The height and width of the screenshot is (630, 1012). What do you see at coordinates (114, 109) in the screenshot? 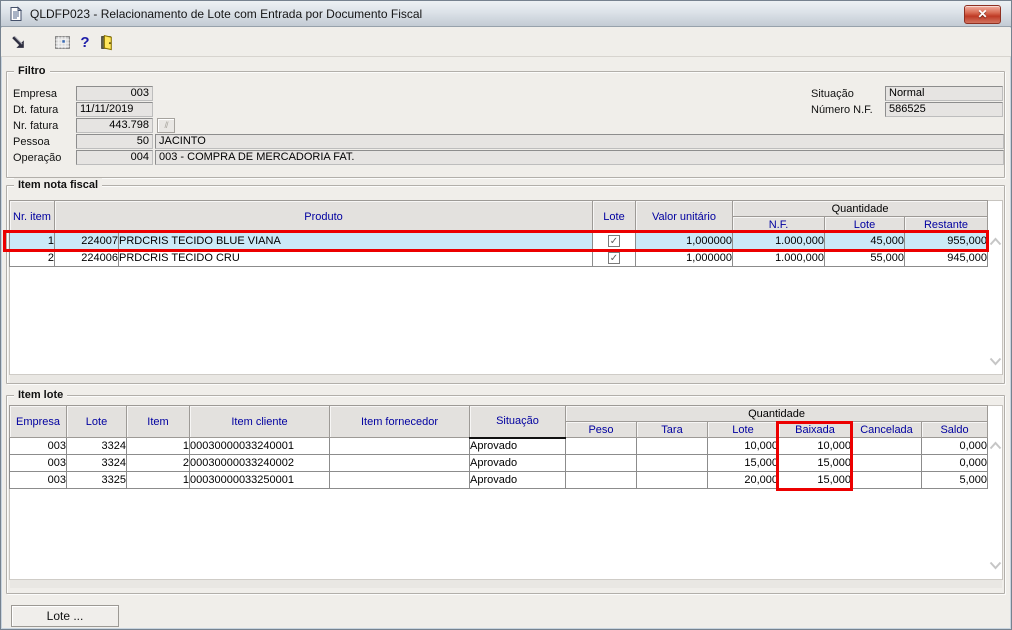
I see `dt-fatura-field: 11/11/2019` at bounding box center [114, 109].